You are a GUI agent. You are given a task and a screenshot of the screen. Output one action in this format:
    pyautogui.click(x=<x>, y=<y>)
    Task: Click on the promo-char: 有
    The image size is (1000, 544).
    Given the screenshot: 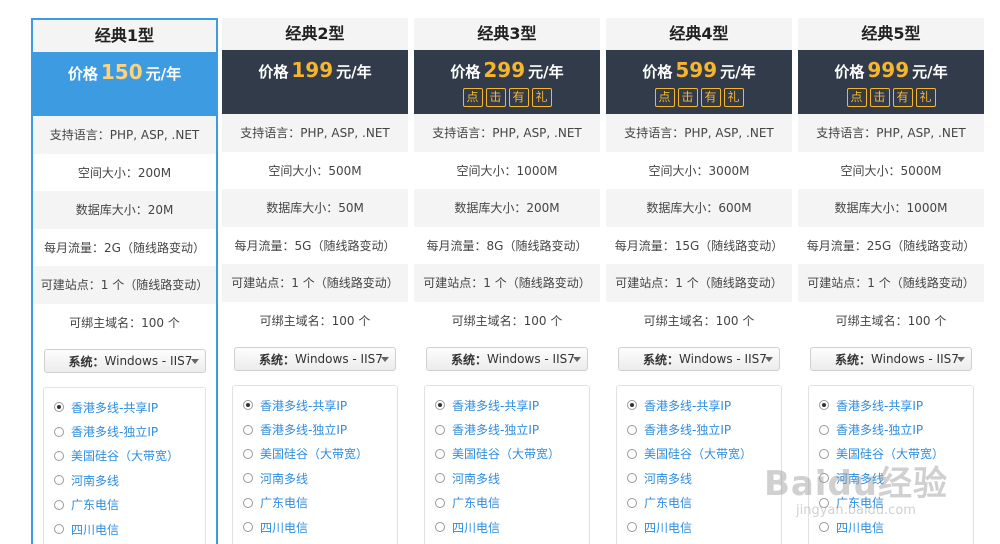 What is the action you would take?
    pyautogui.click(x=902, y=97)
    